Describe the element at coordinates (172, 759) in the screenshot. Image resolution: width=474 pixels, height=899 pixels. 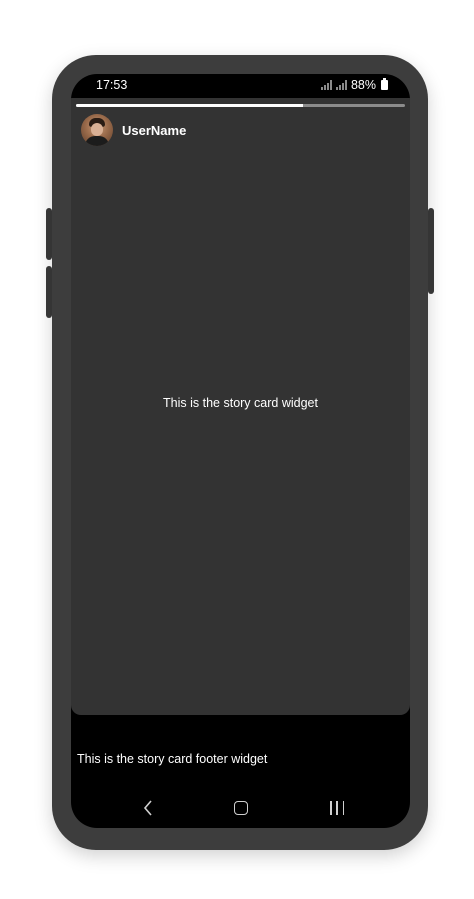
I see `story-footer-text: This is the story card footer widget` at that location.